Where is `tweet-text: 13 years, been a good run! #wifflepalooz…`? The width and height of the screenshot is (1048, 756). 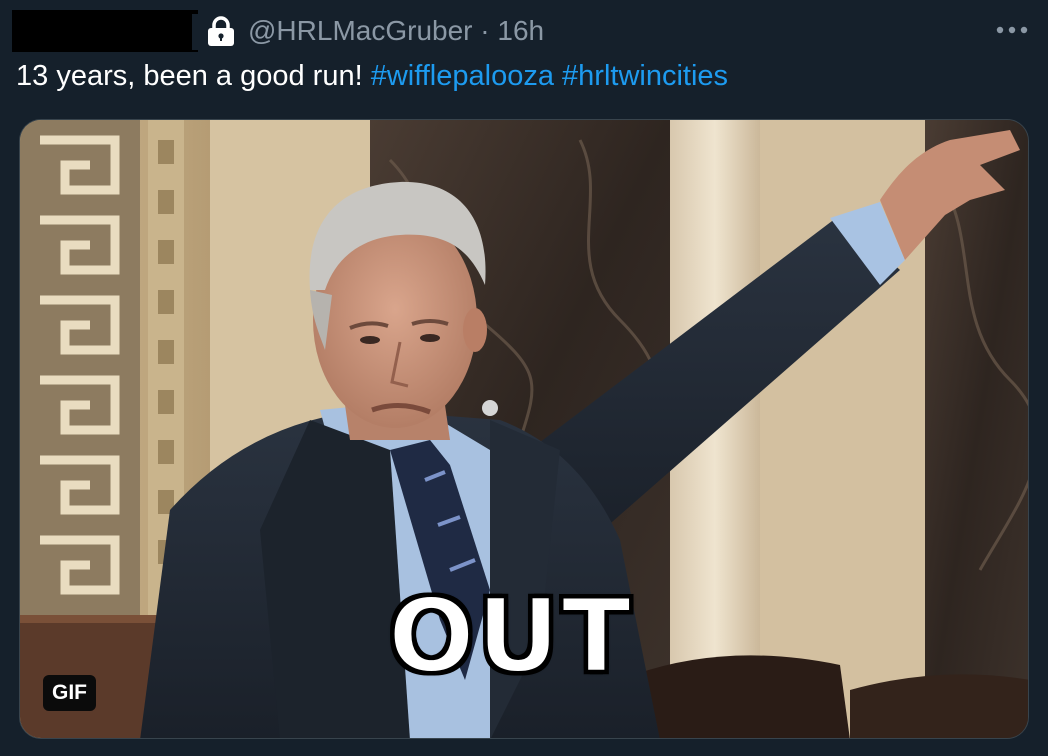
tweet-text: 13 years, been a good run! #wifflepalooz… is located at coordinates (372, 76).